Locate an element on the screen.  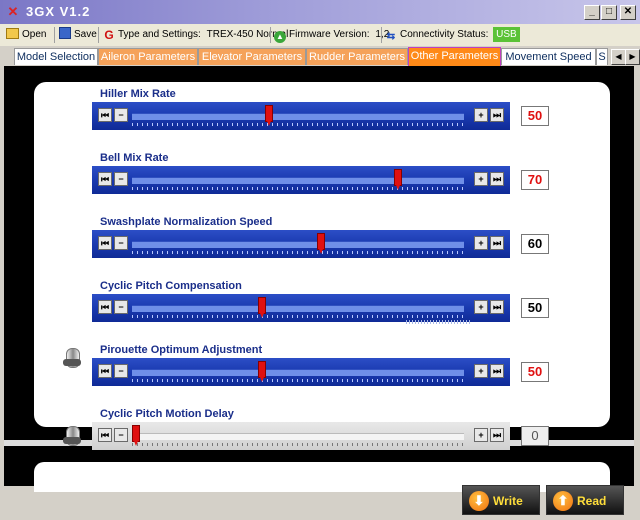
slider-label: Swashplate Normalization Speed is located at coordinates (186, 222).